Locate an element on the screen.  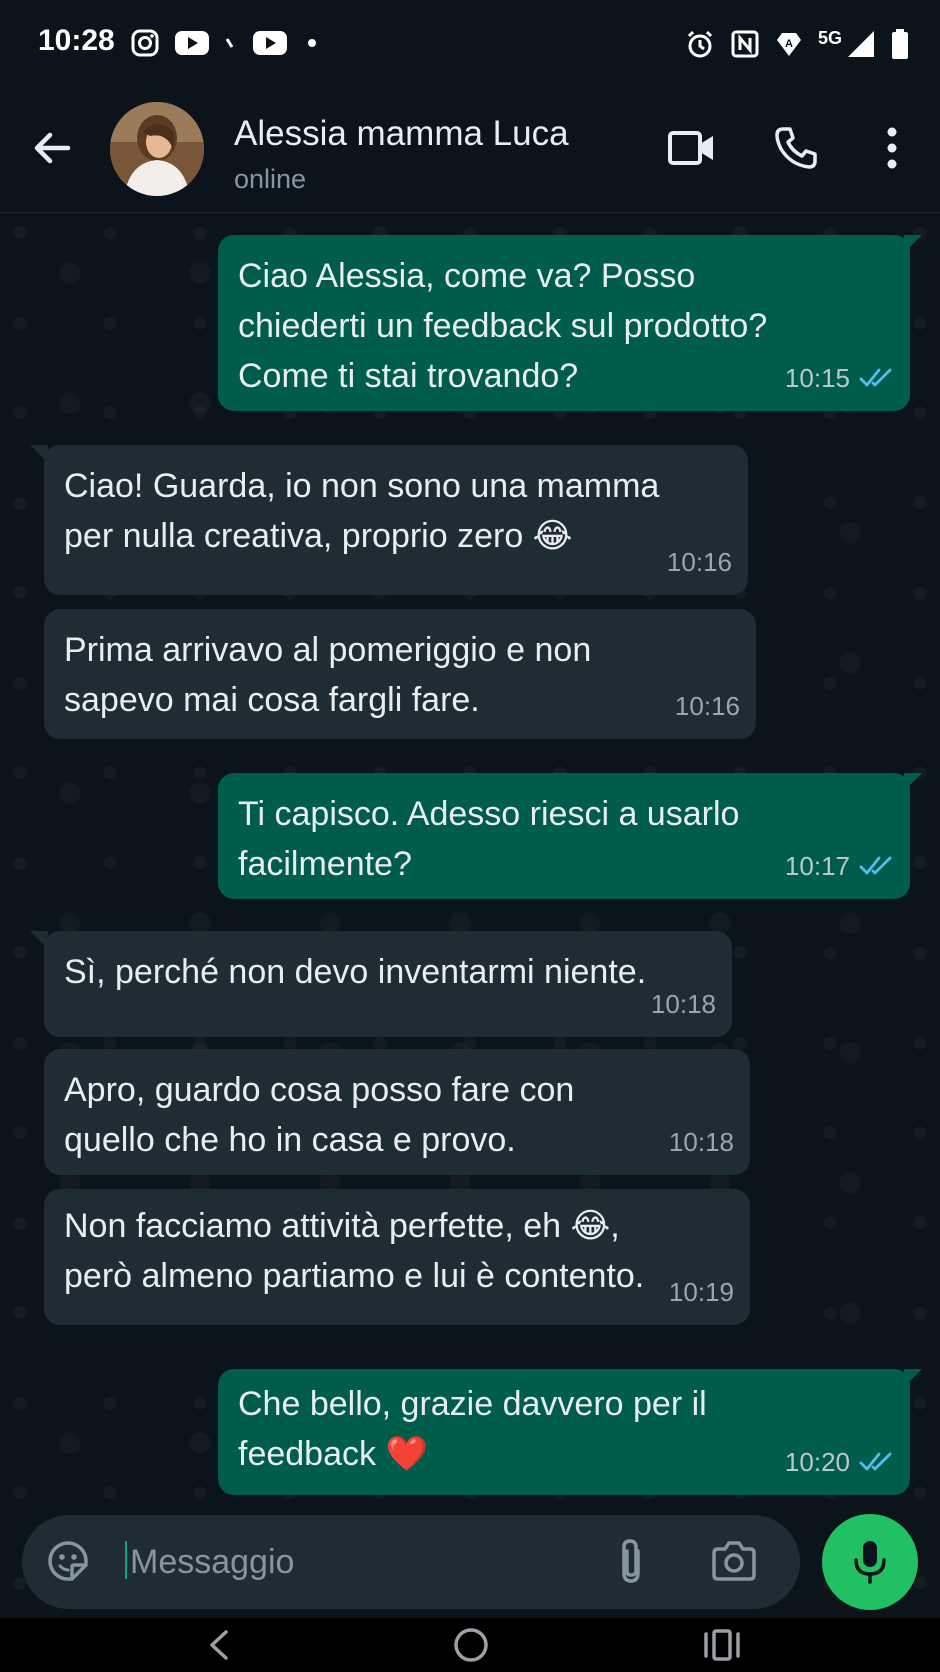
vpn-icon: A is located at coordinates (788, 44).